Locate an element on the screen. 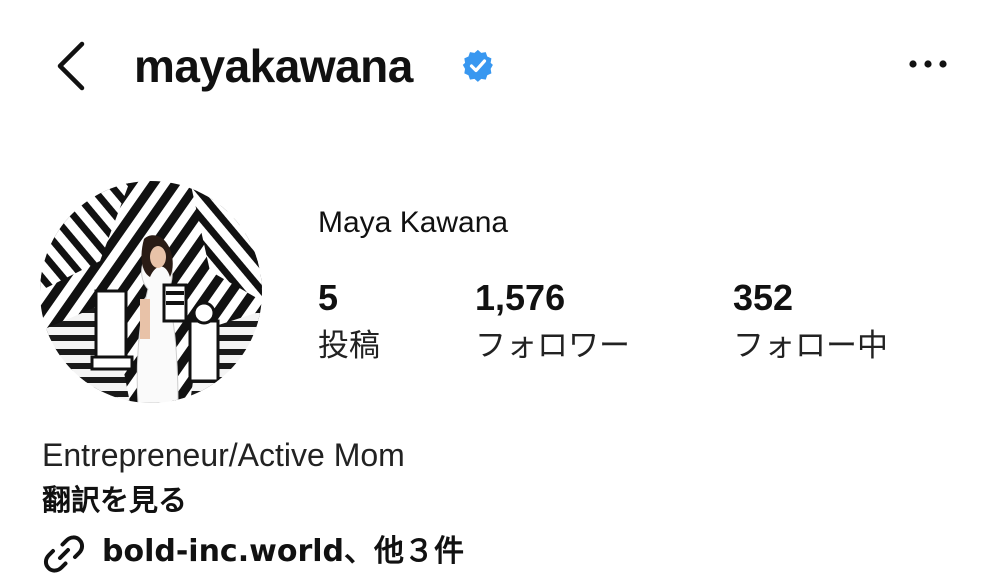 Image resolution: width=1000 pixels, height=584 pixels. chevron-left-icon is located at coordinates (71, 66).